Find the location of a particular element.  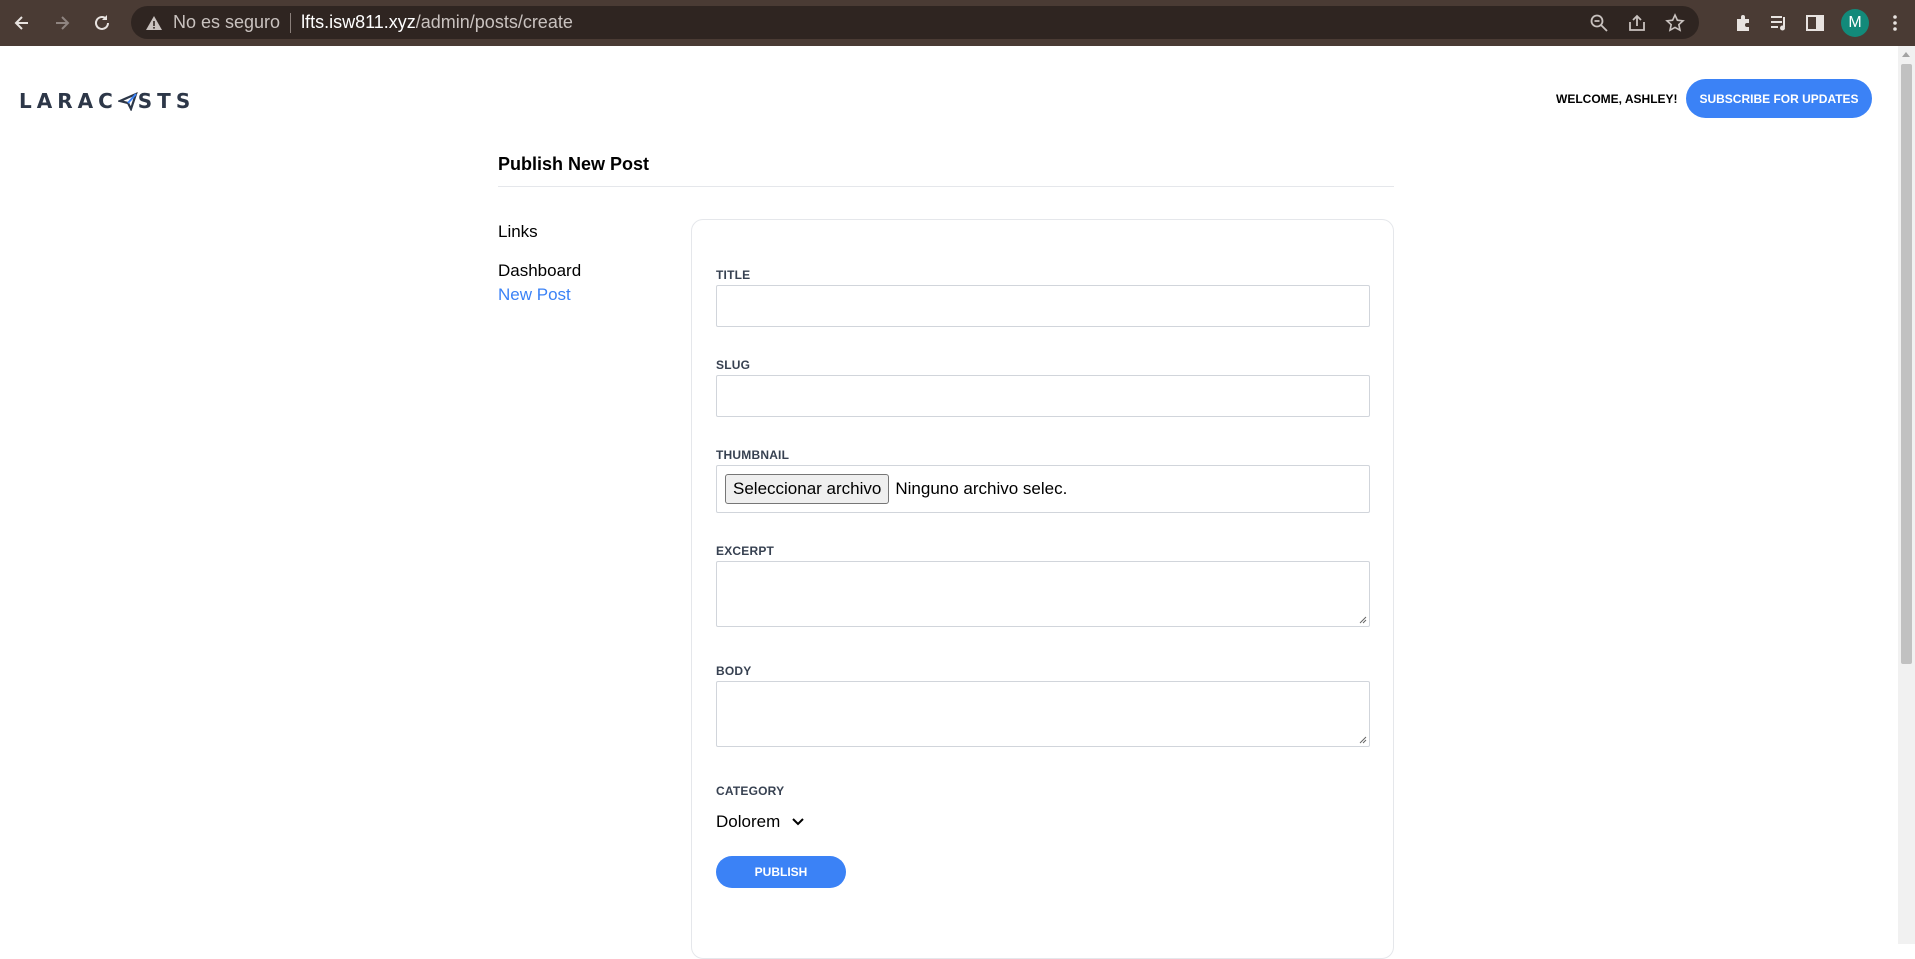

logo-text-left: LARAC is located at coordinates (68, 101).